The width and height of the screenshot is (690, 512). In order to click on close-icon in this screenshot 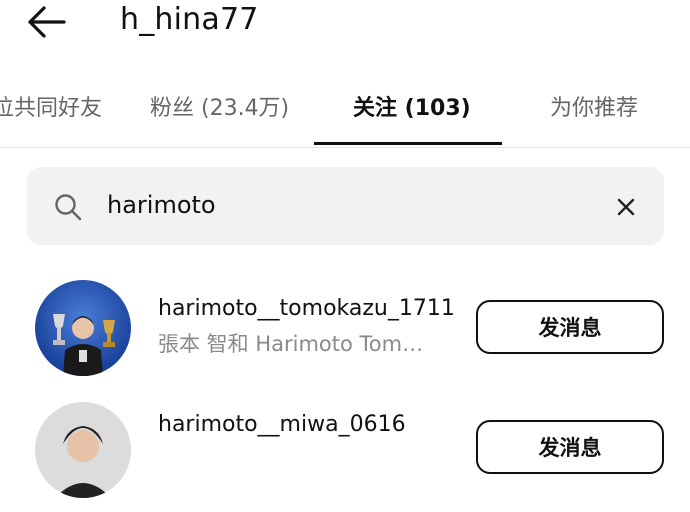, I will do `click(626, 207)`.